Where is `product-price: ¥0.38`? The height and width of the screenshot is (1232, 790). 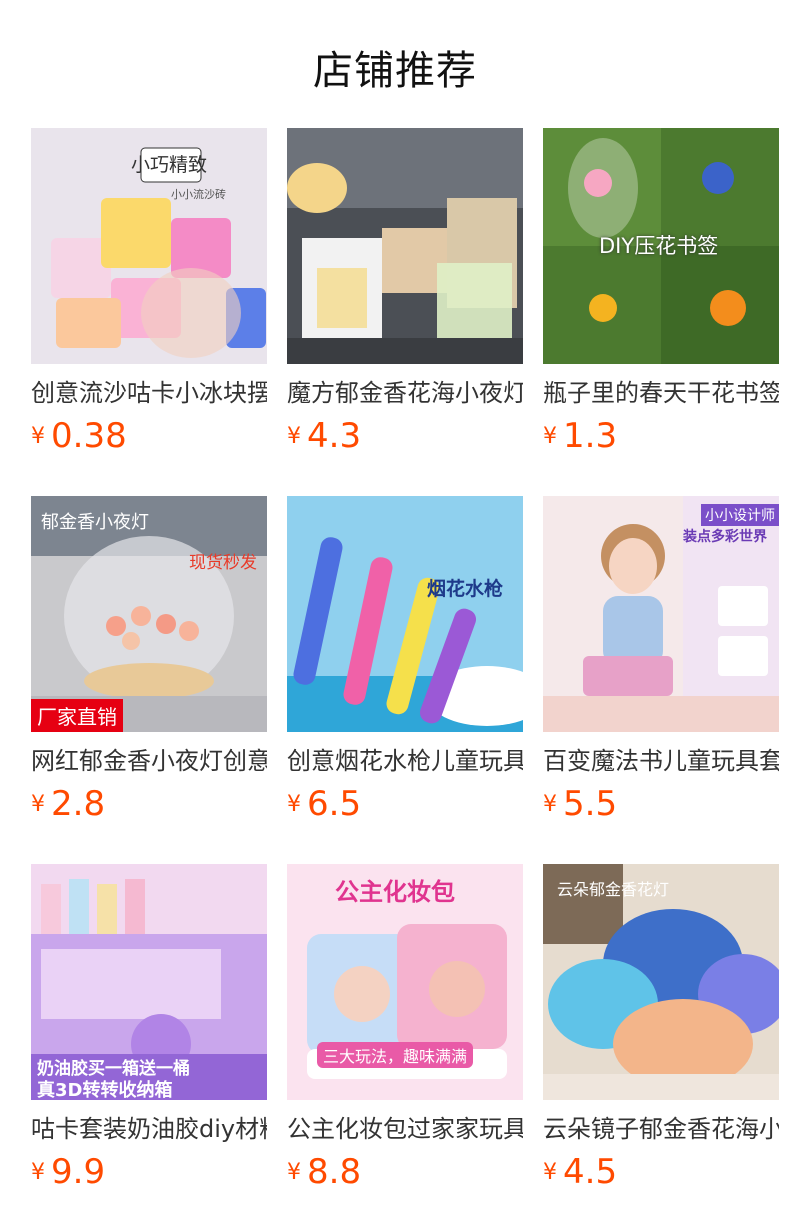 product-price: ¥0.38 is located at coordinates (79, 438).